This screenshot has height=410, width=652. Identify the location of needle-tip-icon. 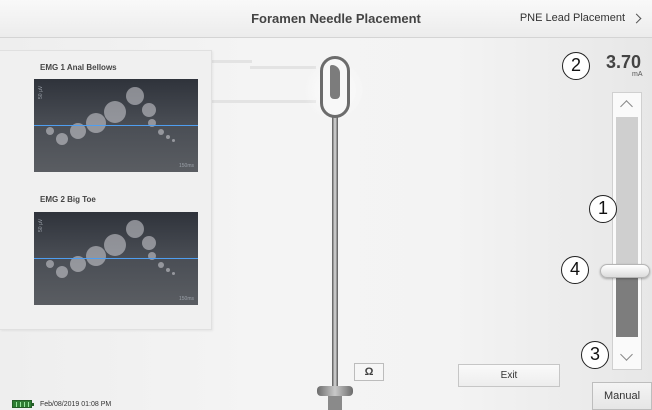
(335, 87).